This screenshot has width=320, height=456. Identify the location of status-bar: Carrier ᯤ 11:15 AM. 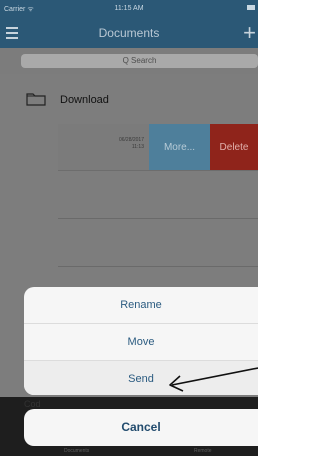
(129, 9).